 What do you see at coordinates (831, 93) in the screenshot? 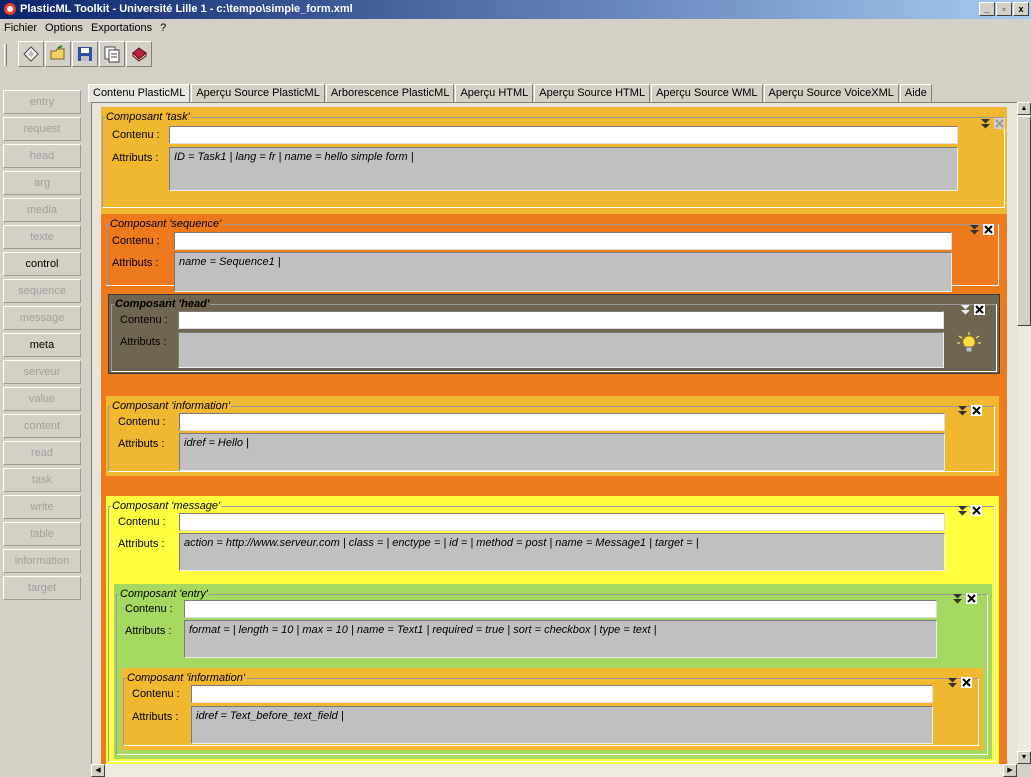
I see `tab-apercu-source-voicexml: Aperçu Source VoiceXML` at bounding box center [831, 93].